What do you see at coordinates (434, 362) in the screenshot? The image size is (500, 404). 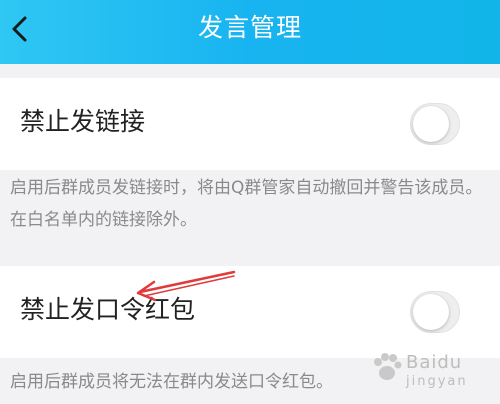 I see `watermark-brand: Baidu` at bounding box center [434, 362].